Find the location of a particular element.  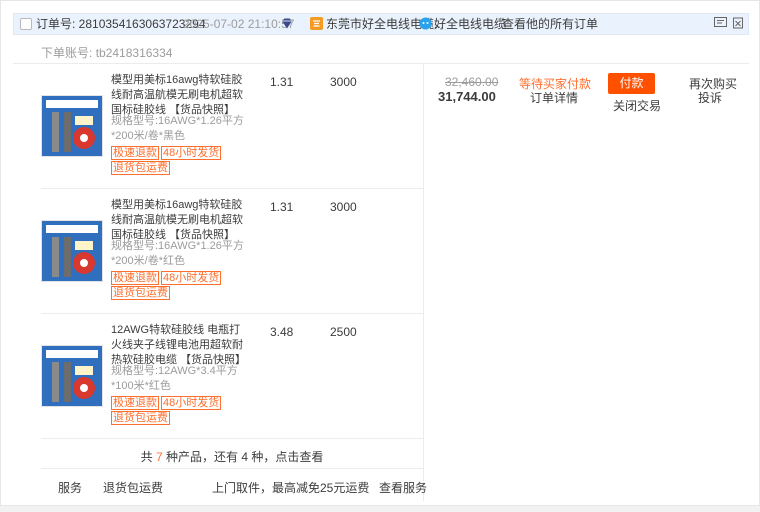

quantity: 2500 is located at coordinates (343, 332).